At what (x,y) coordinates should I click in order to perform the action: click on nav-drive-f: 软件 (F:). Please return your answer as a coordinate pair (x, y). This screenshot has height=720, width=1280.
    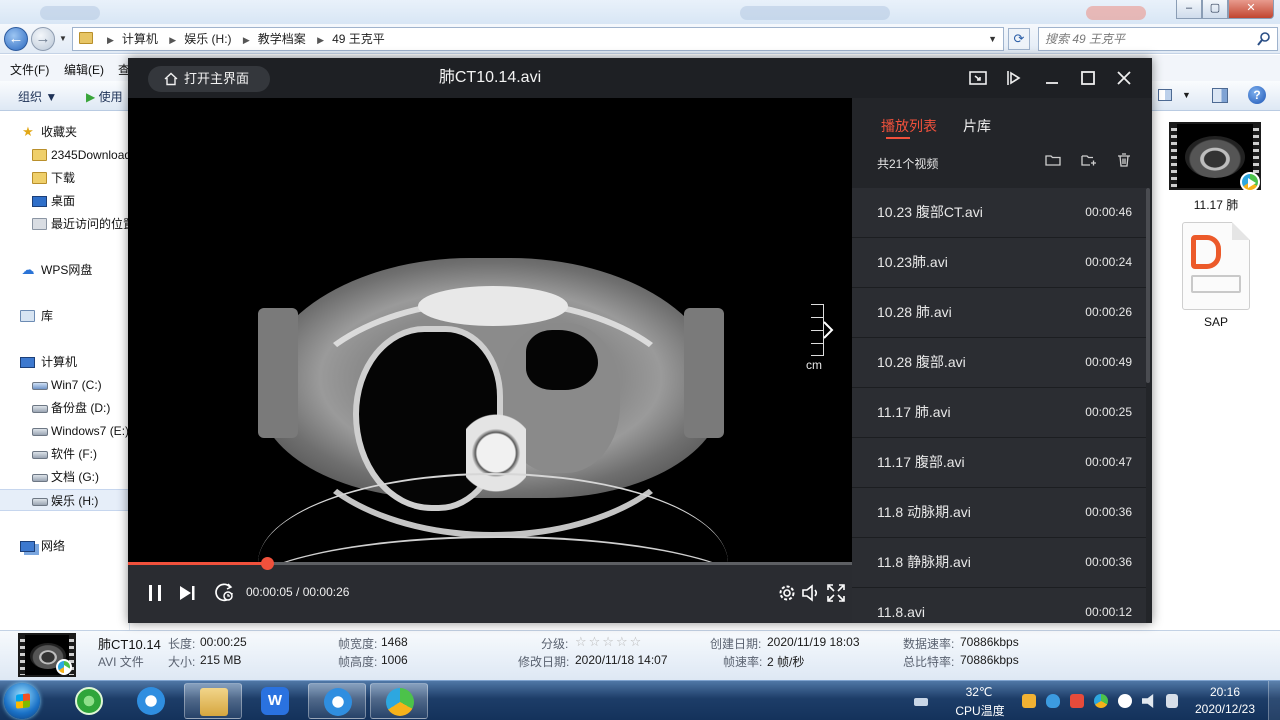
    Looking at the image, I should click on (64, 454).